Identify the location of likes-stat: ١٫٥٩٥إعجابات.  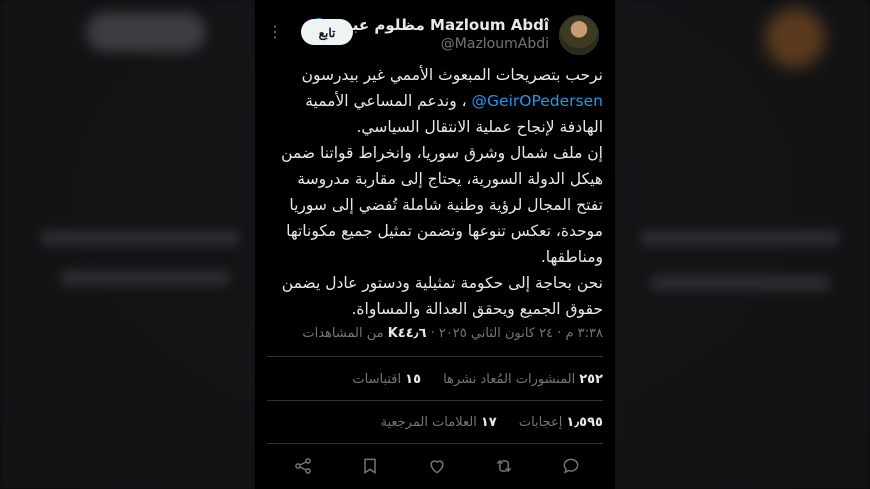
(561, 422).